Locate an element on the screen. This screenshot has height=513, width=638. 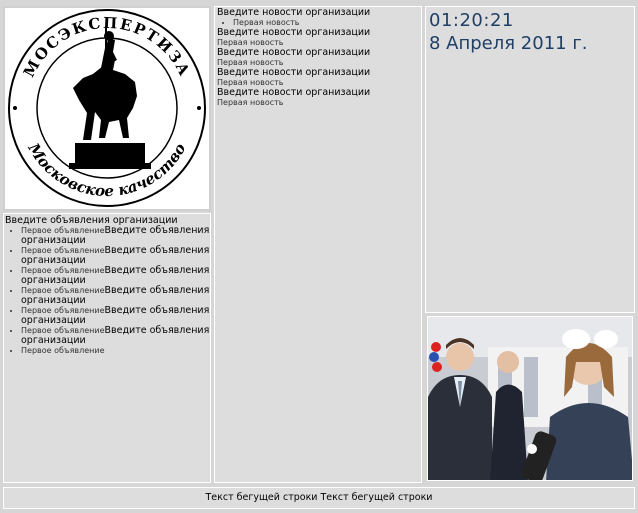
news-text: Первая новость is located at coordinates (250, 102).